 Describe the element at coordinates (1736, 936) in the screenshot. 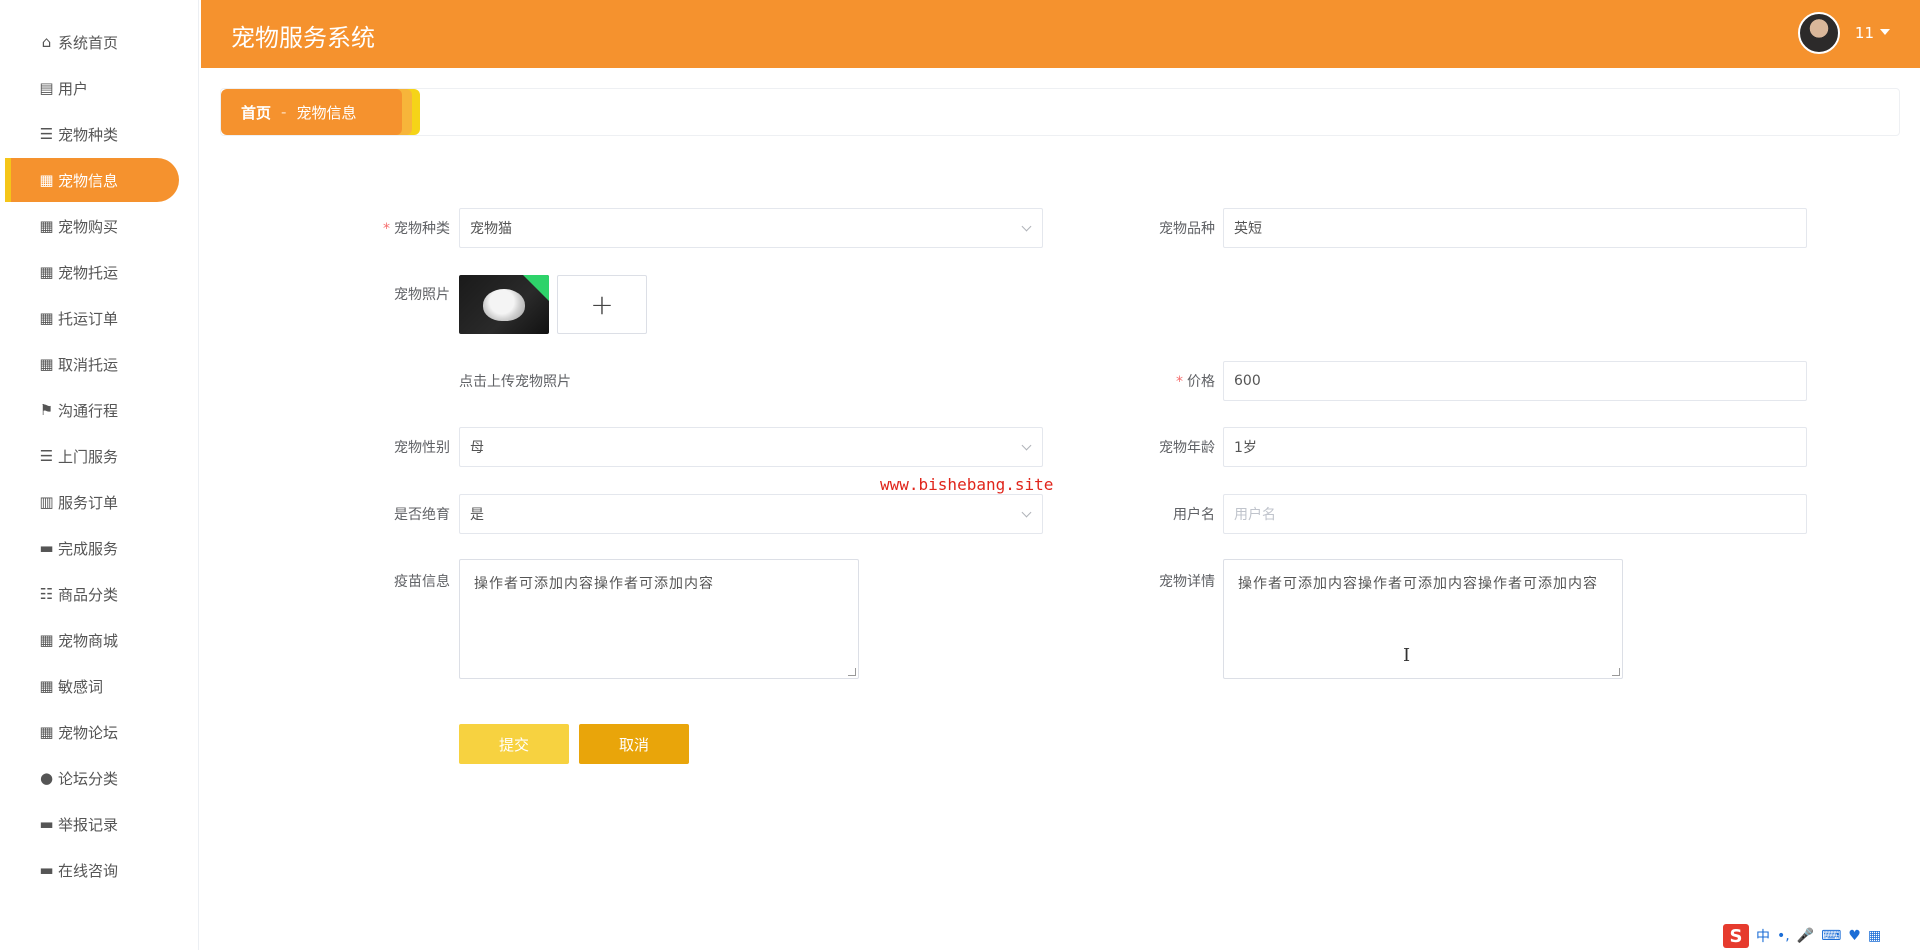

I see `sogou-logo-icon: S` at that location.